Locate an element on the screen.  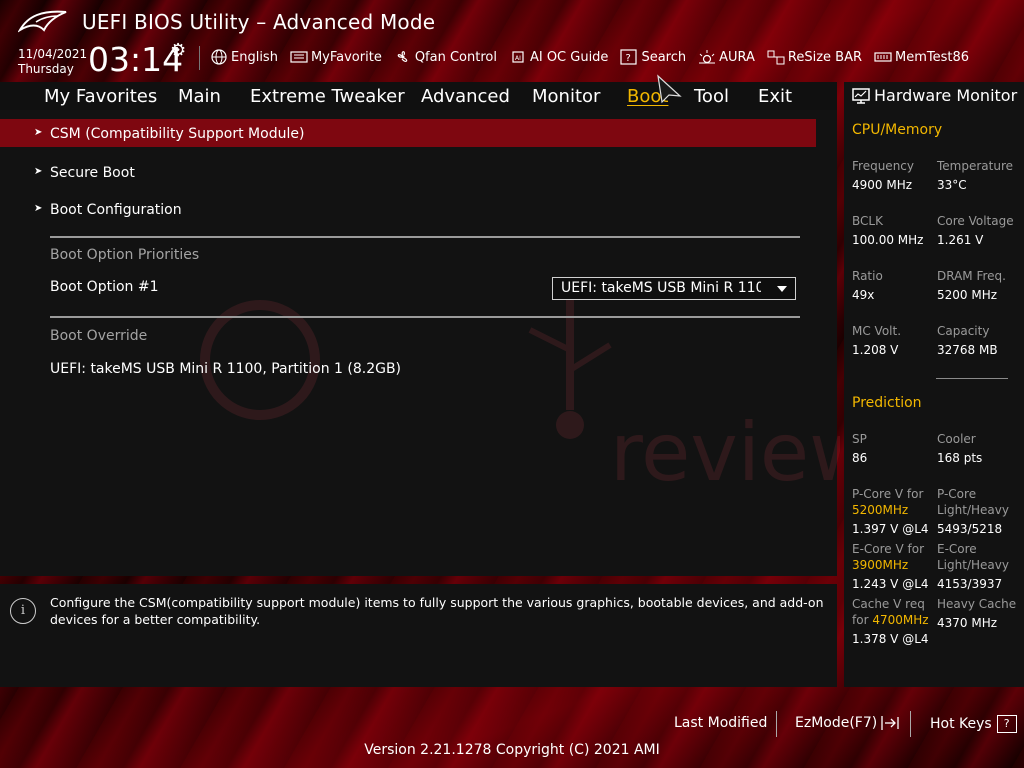
tab-extreme-tweaker: Extreme Tweaker is located at coordinates (327, 96).